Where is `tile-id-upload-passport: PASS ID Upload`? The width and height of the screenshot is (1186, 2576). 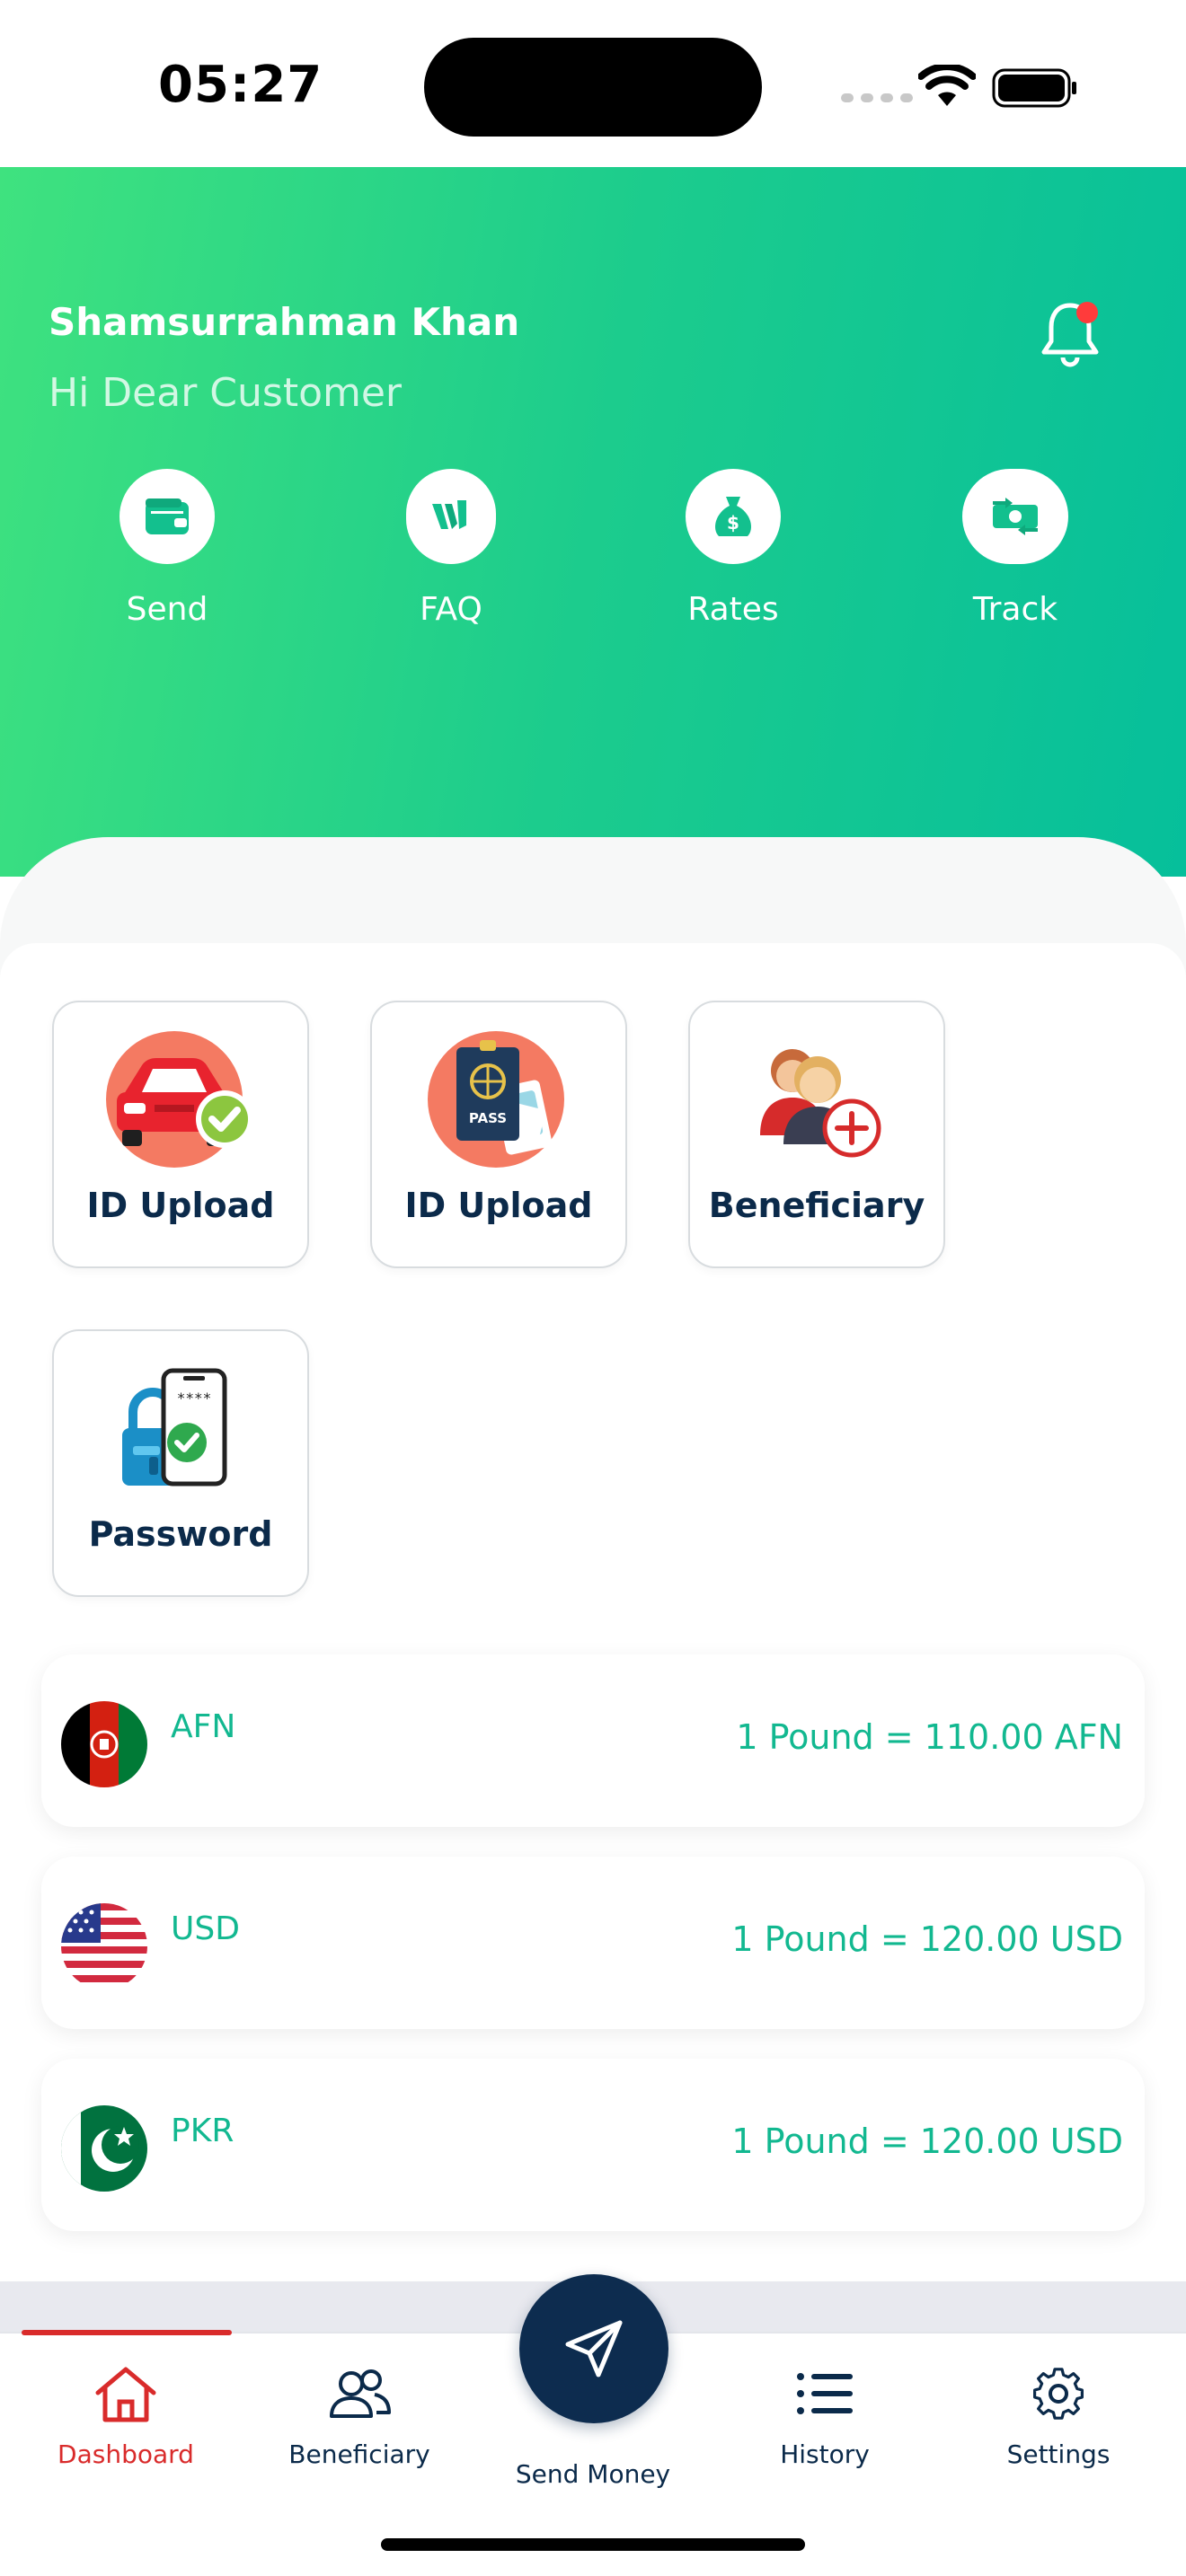 tile-id-upload-passport: PASS ID Upload is located at coordinates (498, 1134).